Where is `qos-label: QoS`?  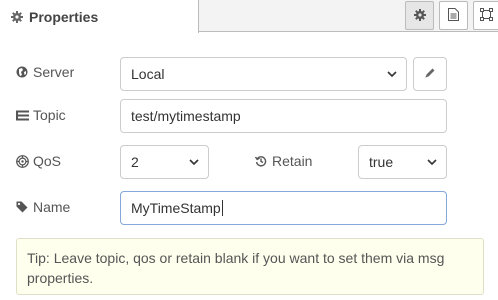 qos-label: QoS is located at coordinates (47, 161).